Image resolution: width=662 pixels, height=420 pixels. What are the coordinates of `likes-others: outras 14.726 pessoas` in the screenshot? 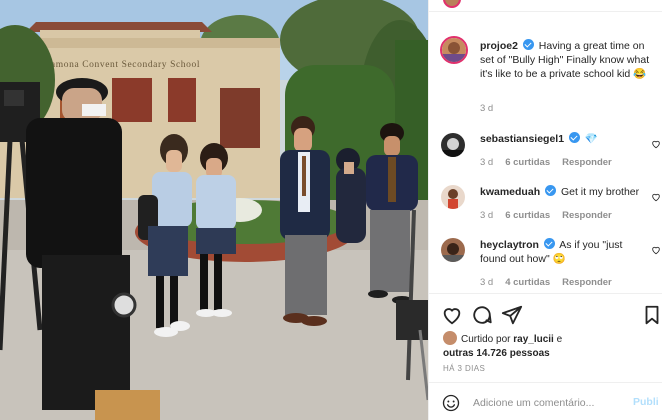 It's located at (496, 353).